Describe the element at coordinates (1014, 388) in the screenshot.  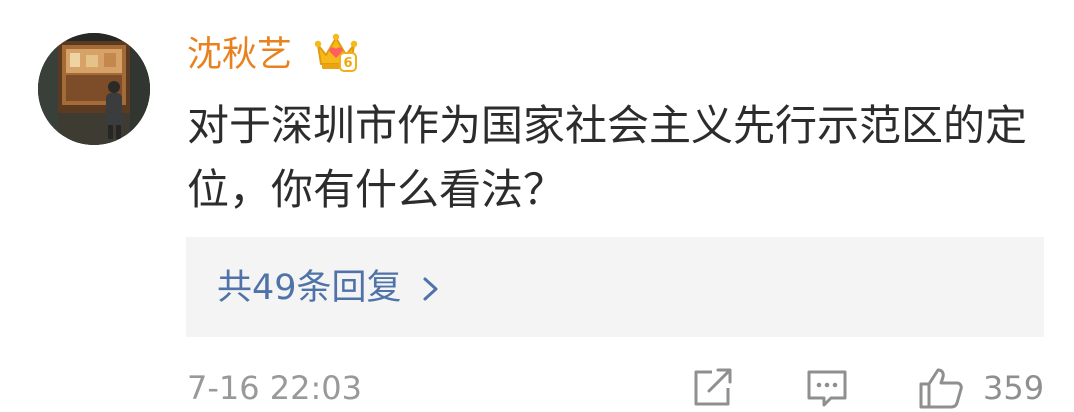
I see `like-count: 359` at that location.